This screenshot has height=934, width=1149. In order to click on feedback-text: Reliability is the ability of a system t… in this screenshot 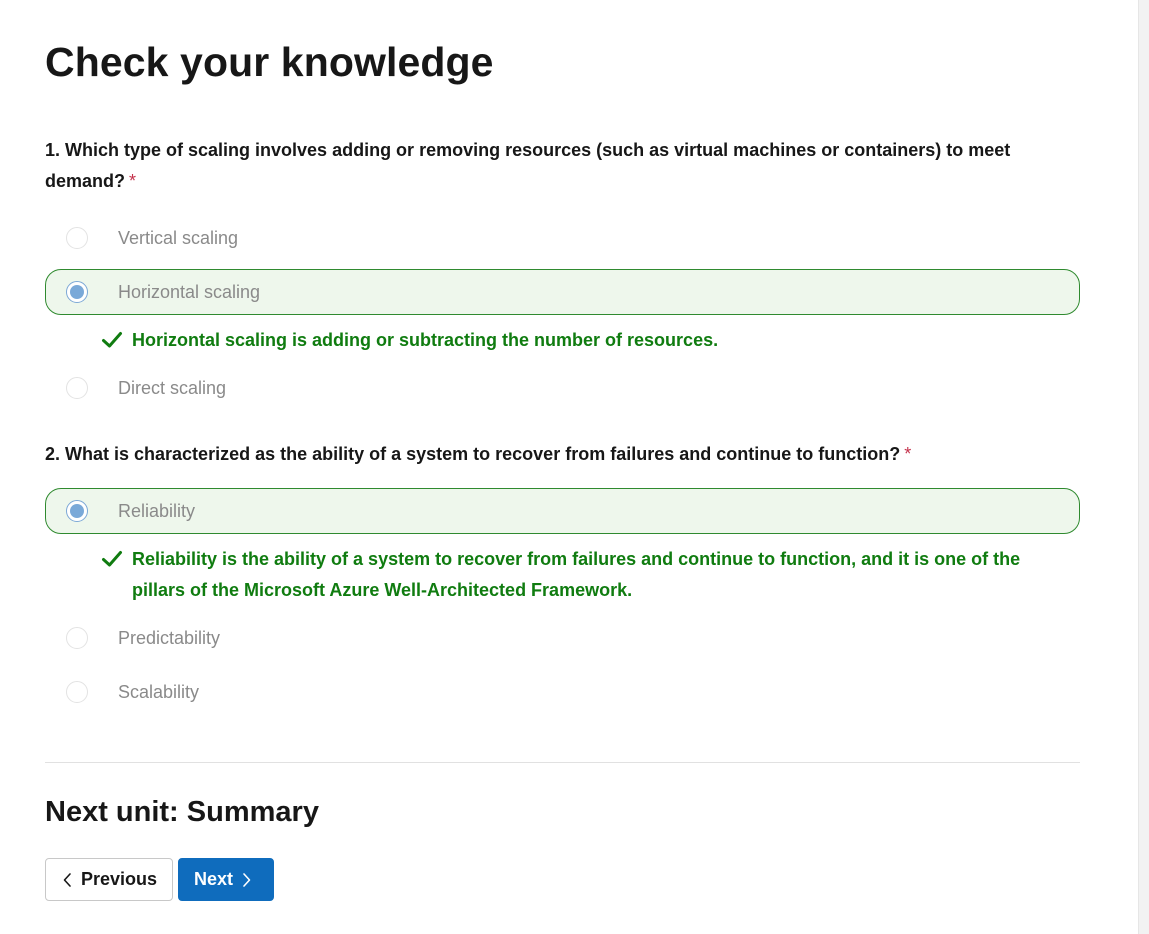, I will do `click(576, 574)`.